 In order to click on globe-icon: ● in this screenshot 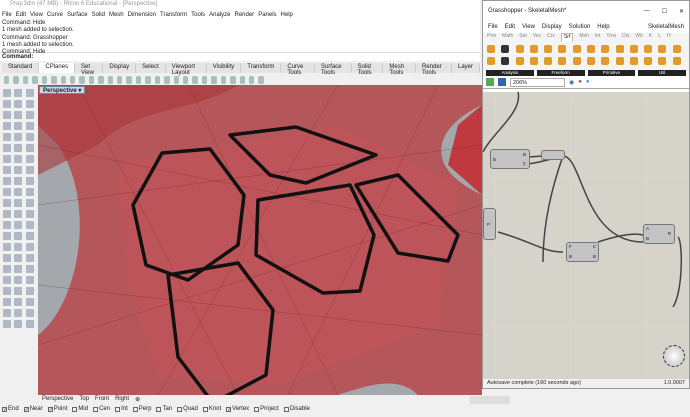, I will do `click(588, 82)`.